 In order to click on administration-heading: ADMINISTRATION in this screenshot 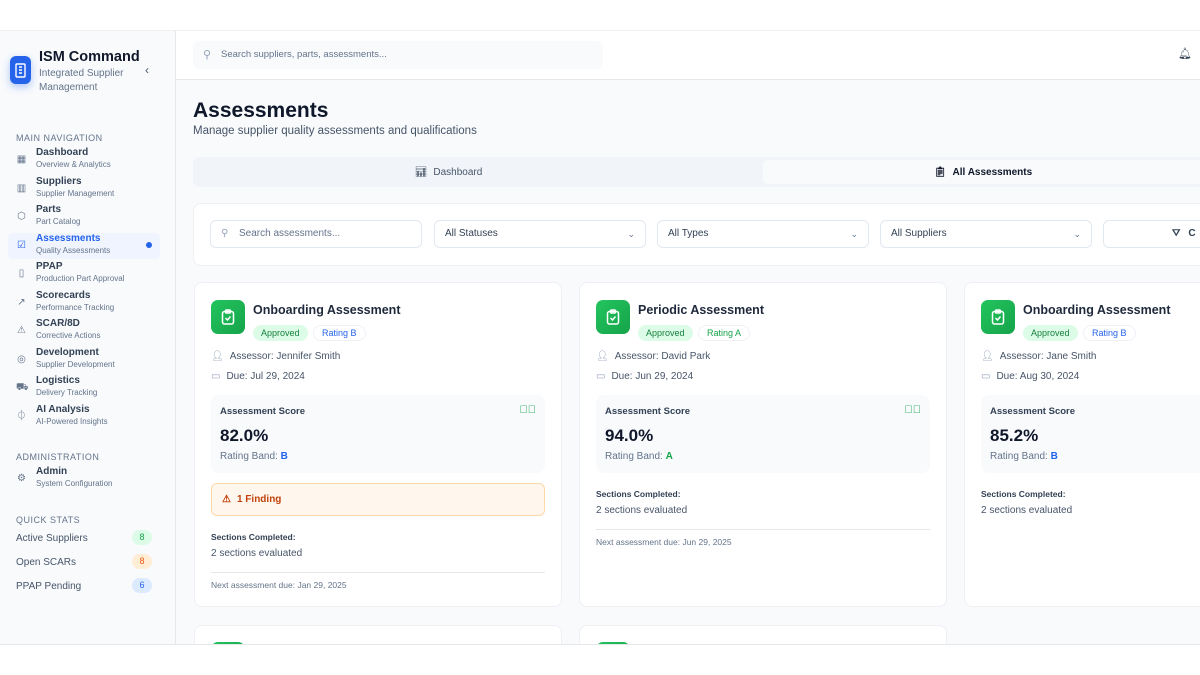, I will do `click(58, 457)`.